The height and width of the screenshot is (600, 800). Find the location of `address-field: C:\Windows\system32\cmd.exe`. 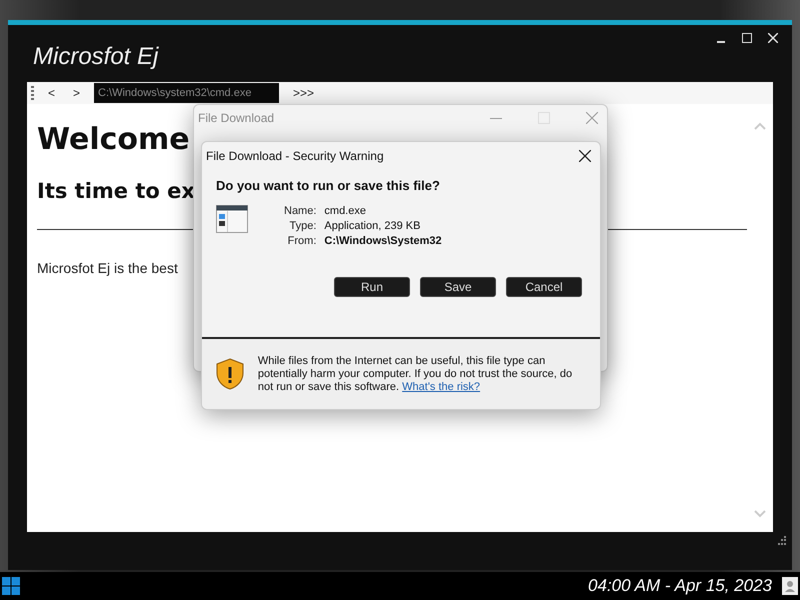

address-field: C:\Windows\system32\cmd.exe is located at coordinates (187, 93).